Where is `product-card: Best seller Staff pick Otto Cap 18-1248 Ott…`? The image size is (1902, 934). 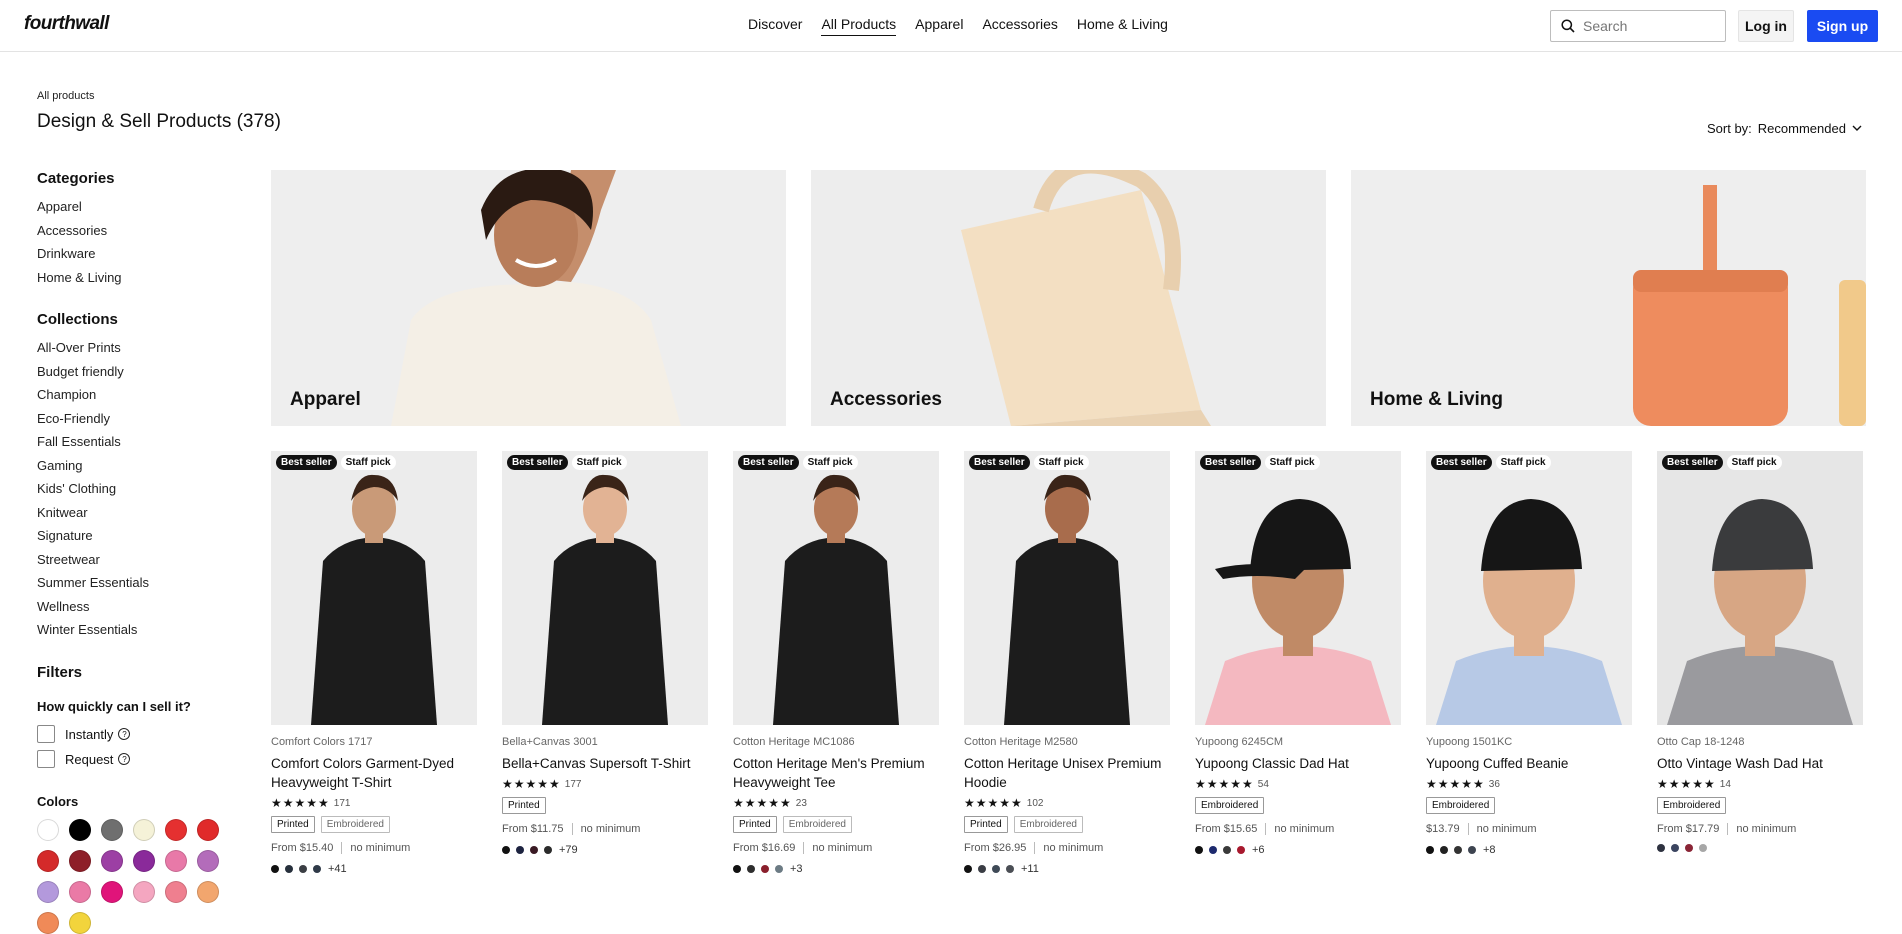 product-card: Best seller Staff pick Otto Cap 18-1248 Ott… is located at coordinates (1760, 651).